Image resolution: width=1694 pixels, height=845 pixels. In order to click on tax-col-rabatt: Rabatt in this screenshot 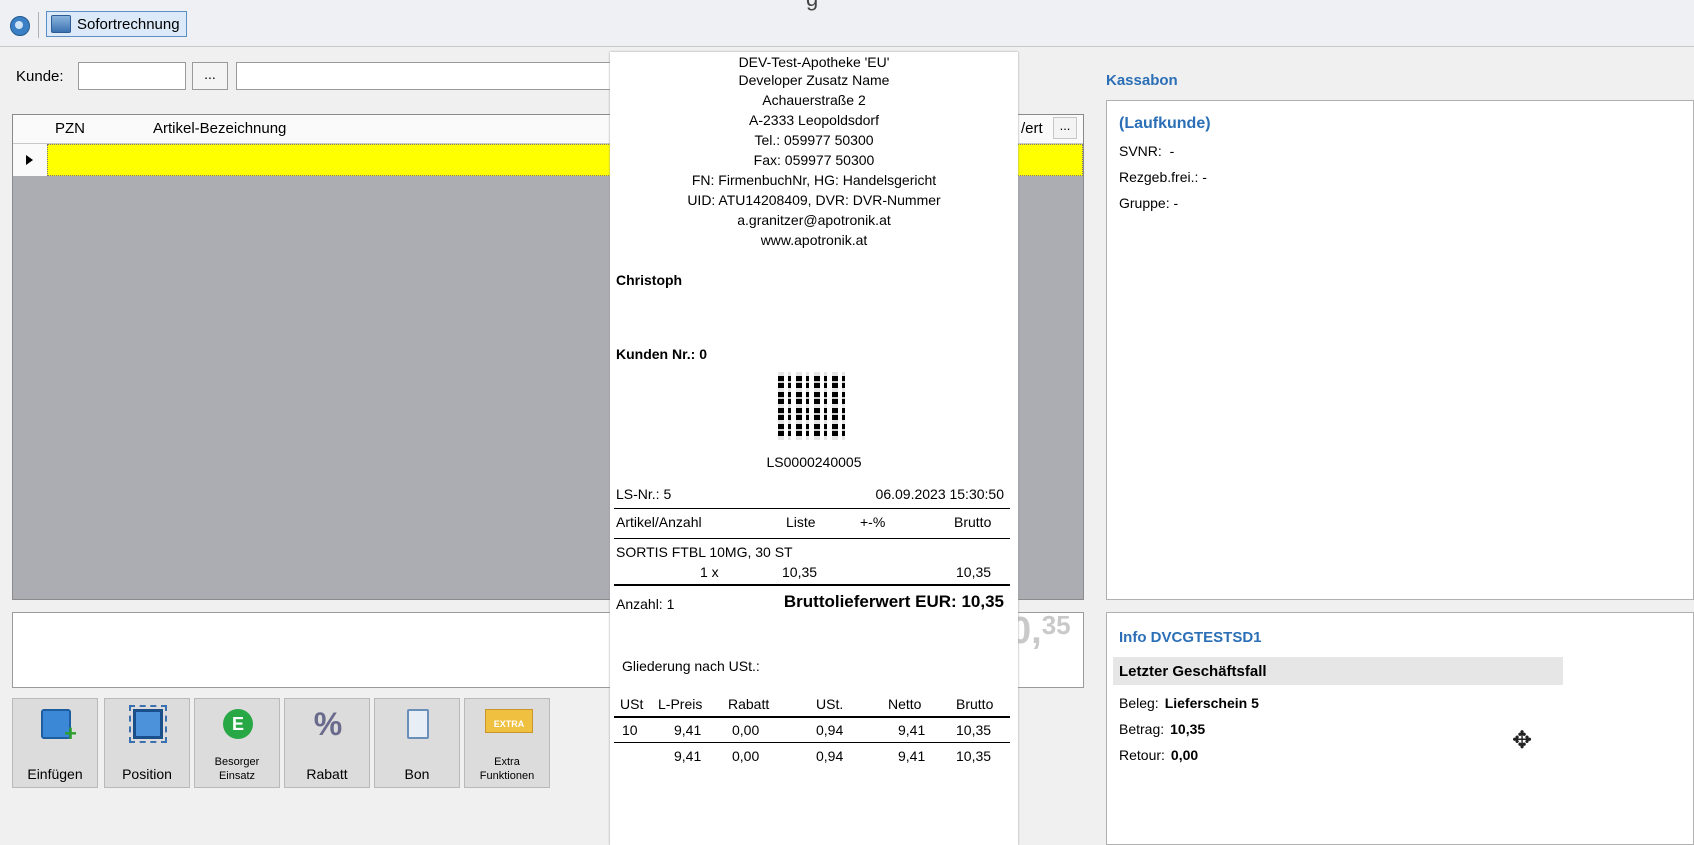, I will do `click(749, 704)`.